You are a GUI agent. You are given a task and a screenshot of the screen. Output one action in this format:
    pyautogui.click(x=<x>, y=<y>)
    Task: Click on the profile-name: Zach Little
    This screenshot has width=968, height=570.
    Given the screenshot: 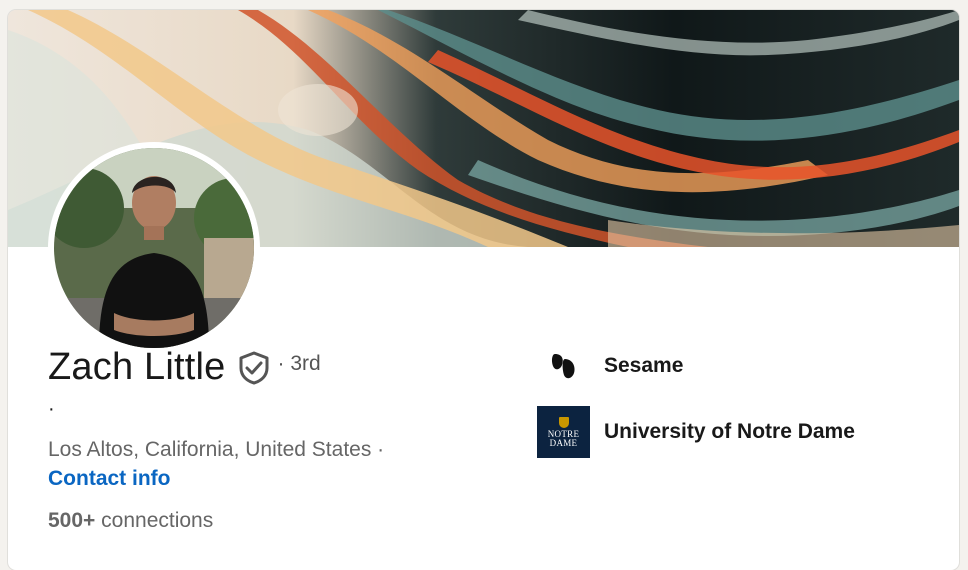 What is the action you would take?
    pyautogui.click(x=137, y=367)
    